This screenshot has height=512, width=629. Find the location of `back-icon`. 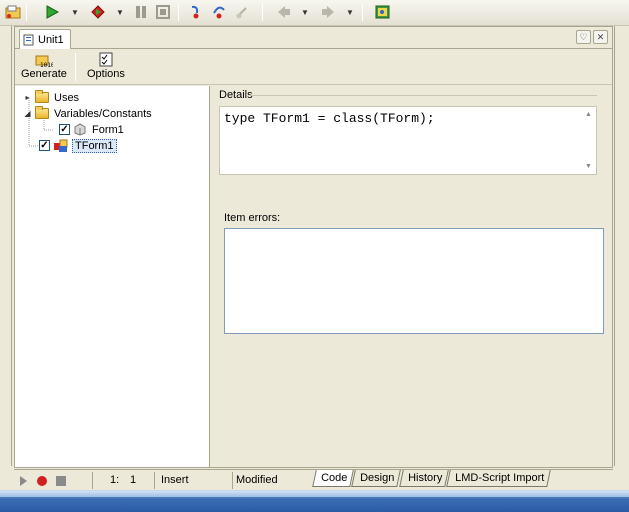

back-icon is located at coordinates (284, 12).